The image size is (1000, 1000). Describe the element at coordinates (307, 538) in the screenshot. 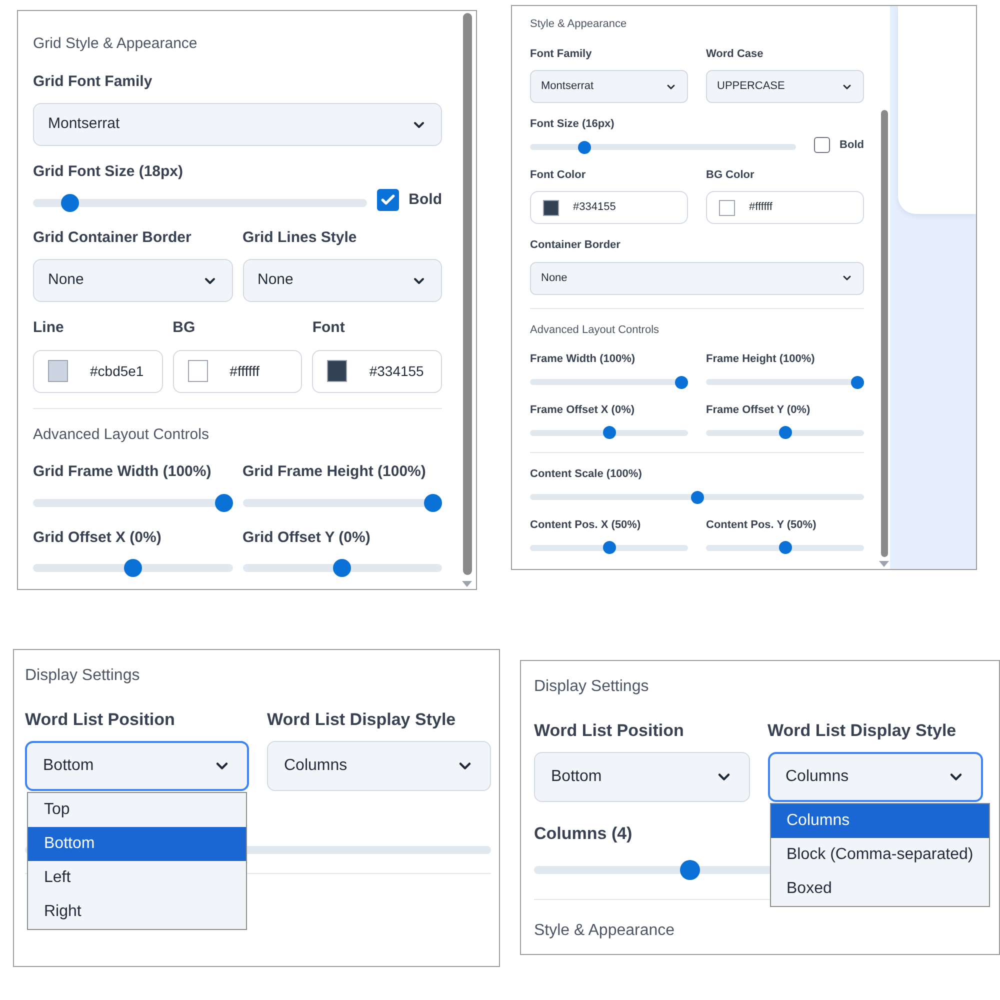

I see `field-label: Grid Offset Y (0%)` at that location.